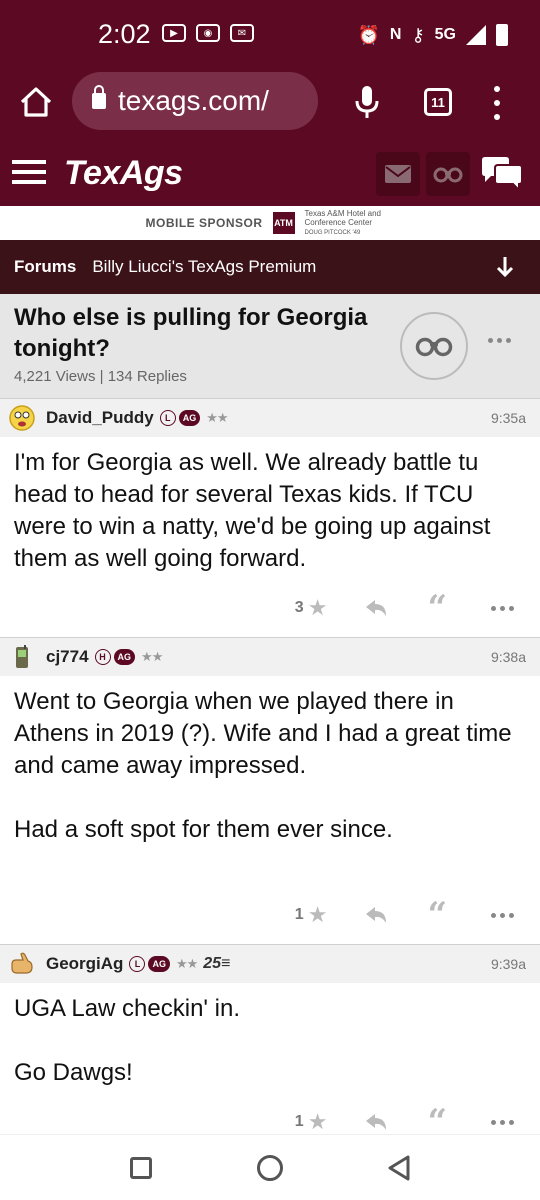 This screenshot has width=540, height=1200. I want to click on username: cj774, so click(67, 657).